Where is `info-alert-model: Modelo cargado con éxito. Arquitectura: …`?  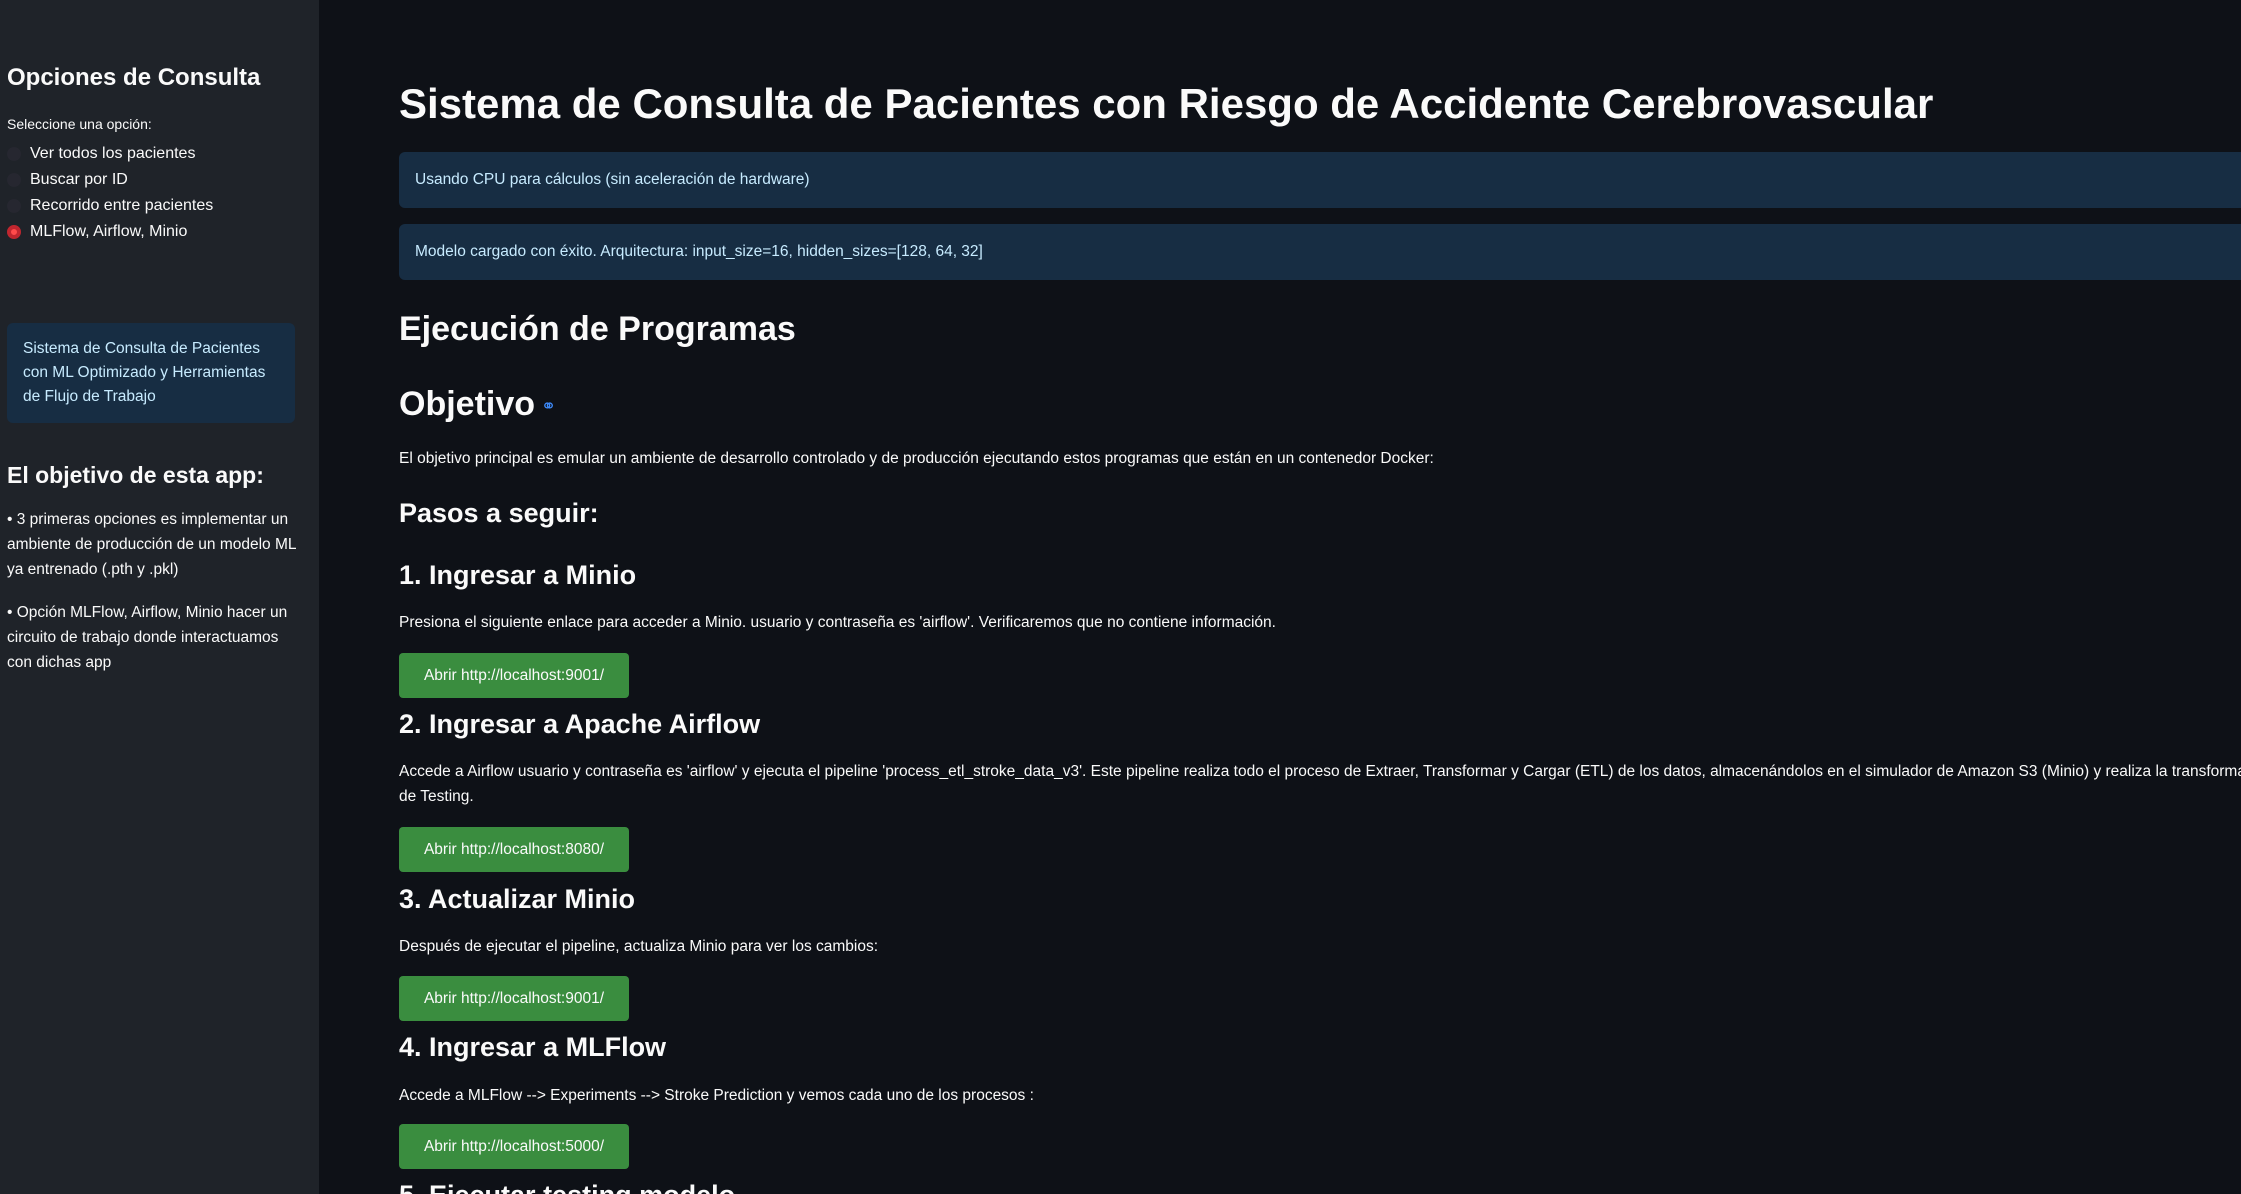 info-alert-model: Modelo cargado con éxito. Arquitectura: … is located at coordinates (1320, 252).